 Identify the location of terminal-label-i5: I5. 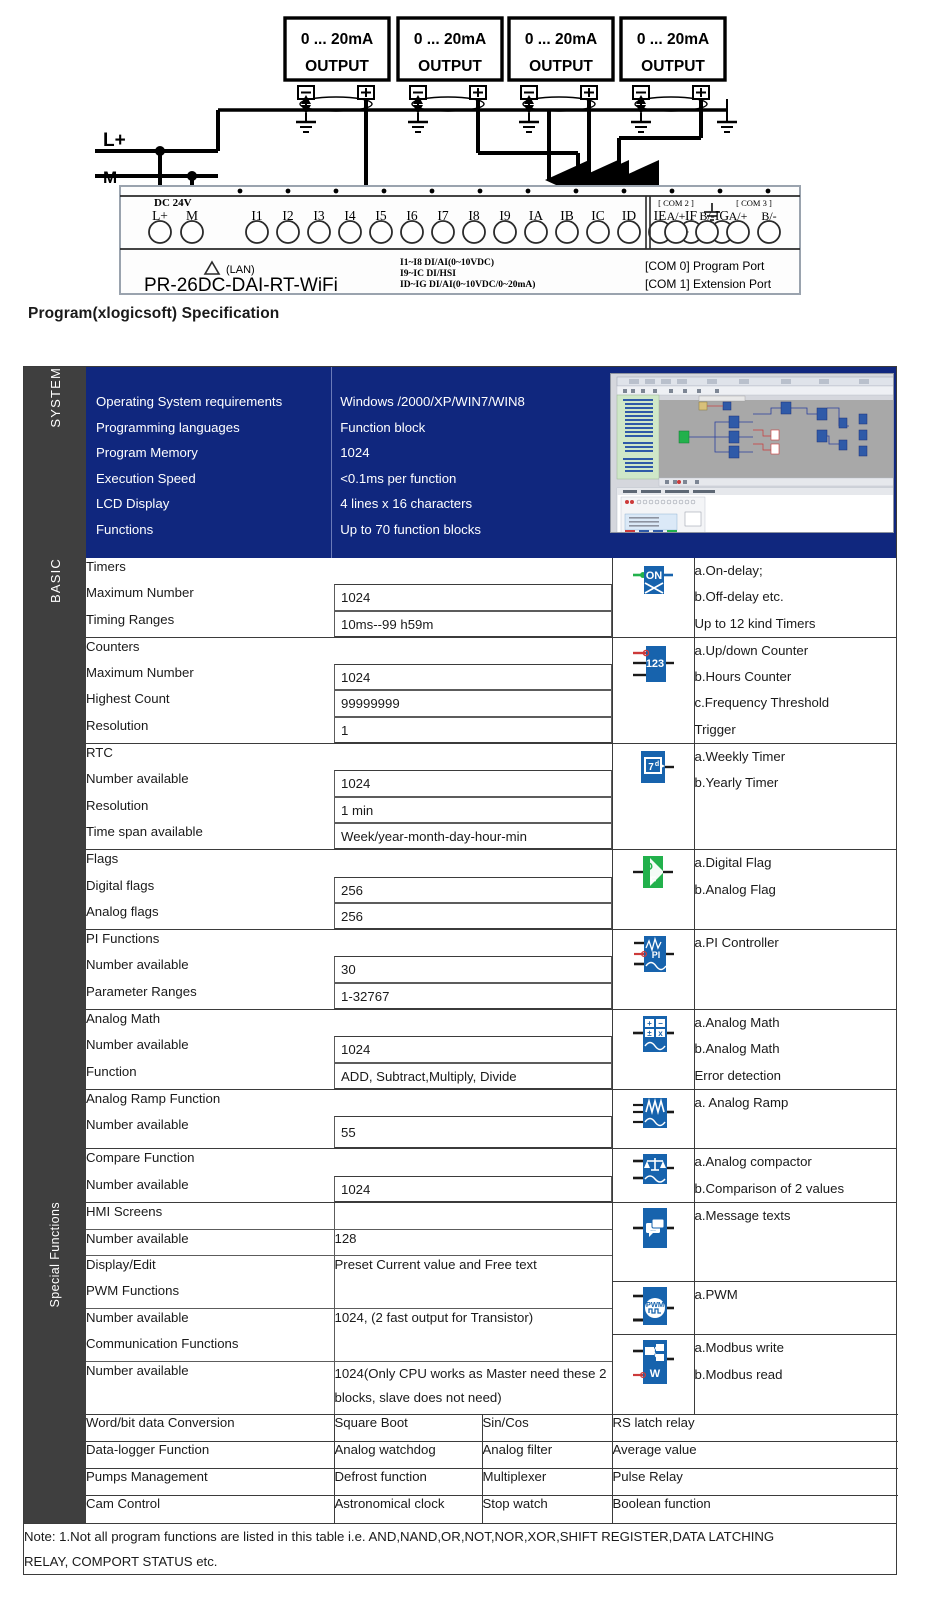
(380, 215).